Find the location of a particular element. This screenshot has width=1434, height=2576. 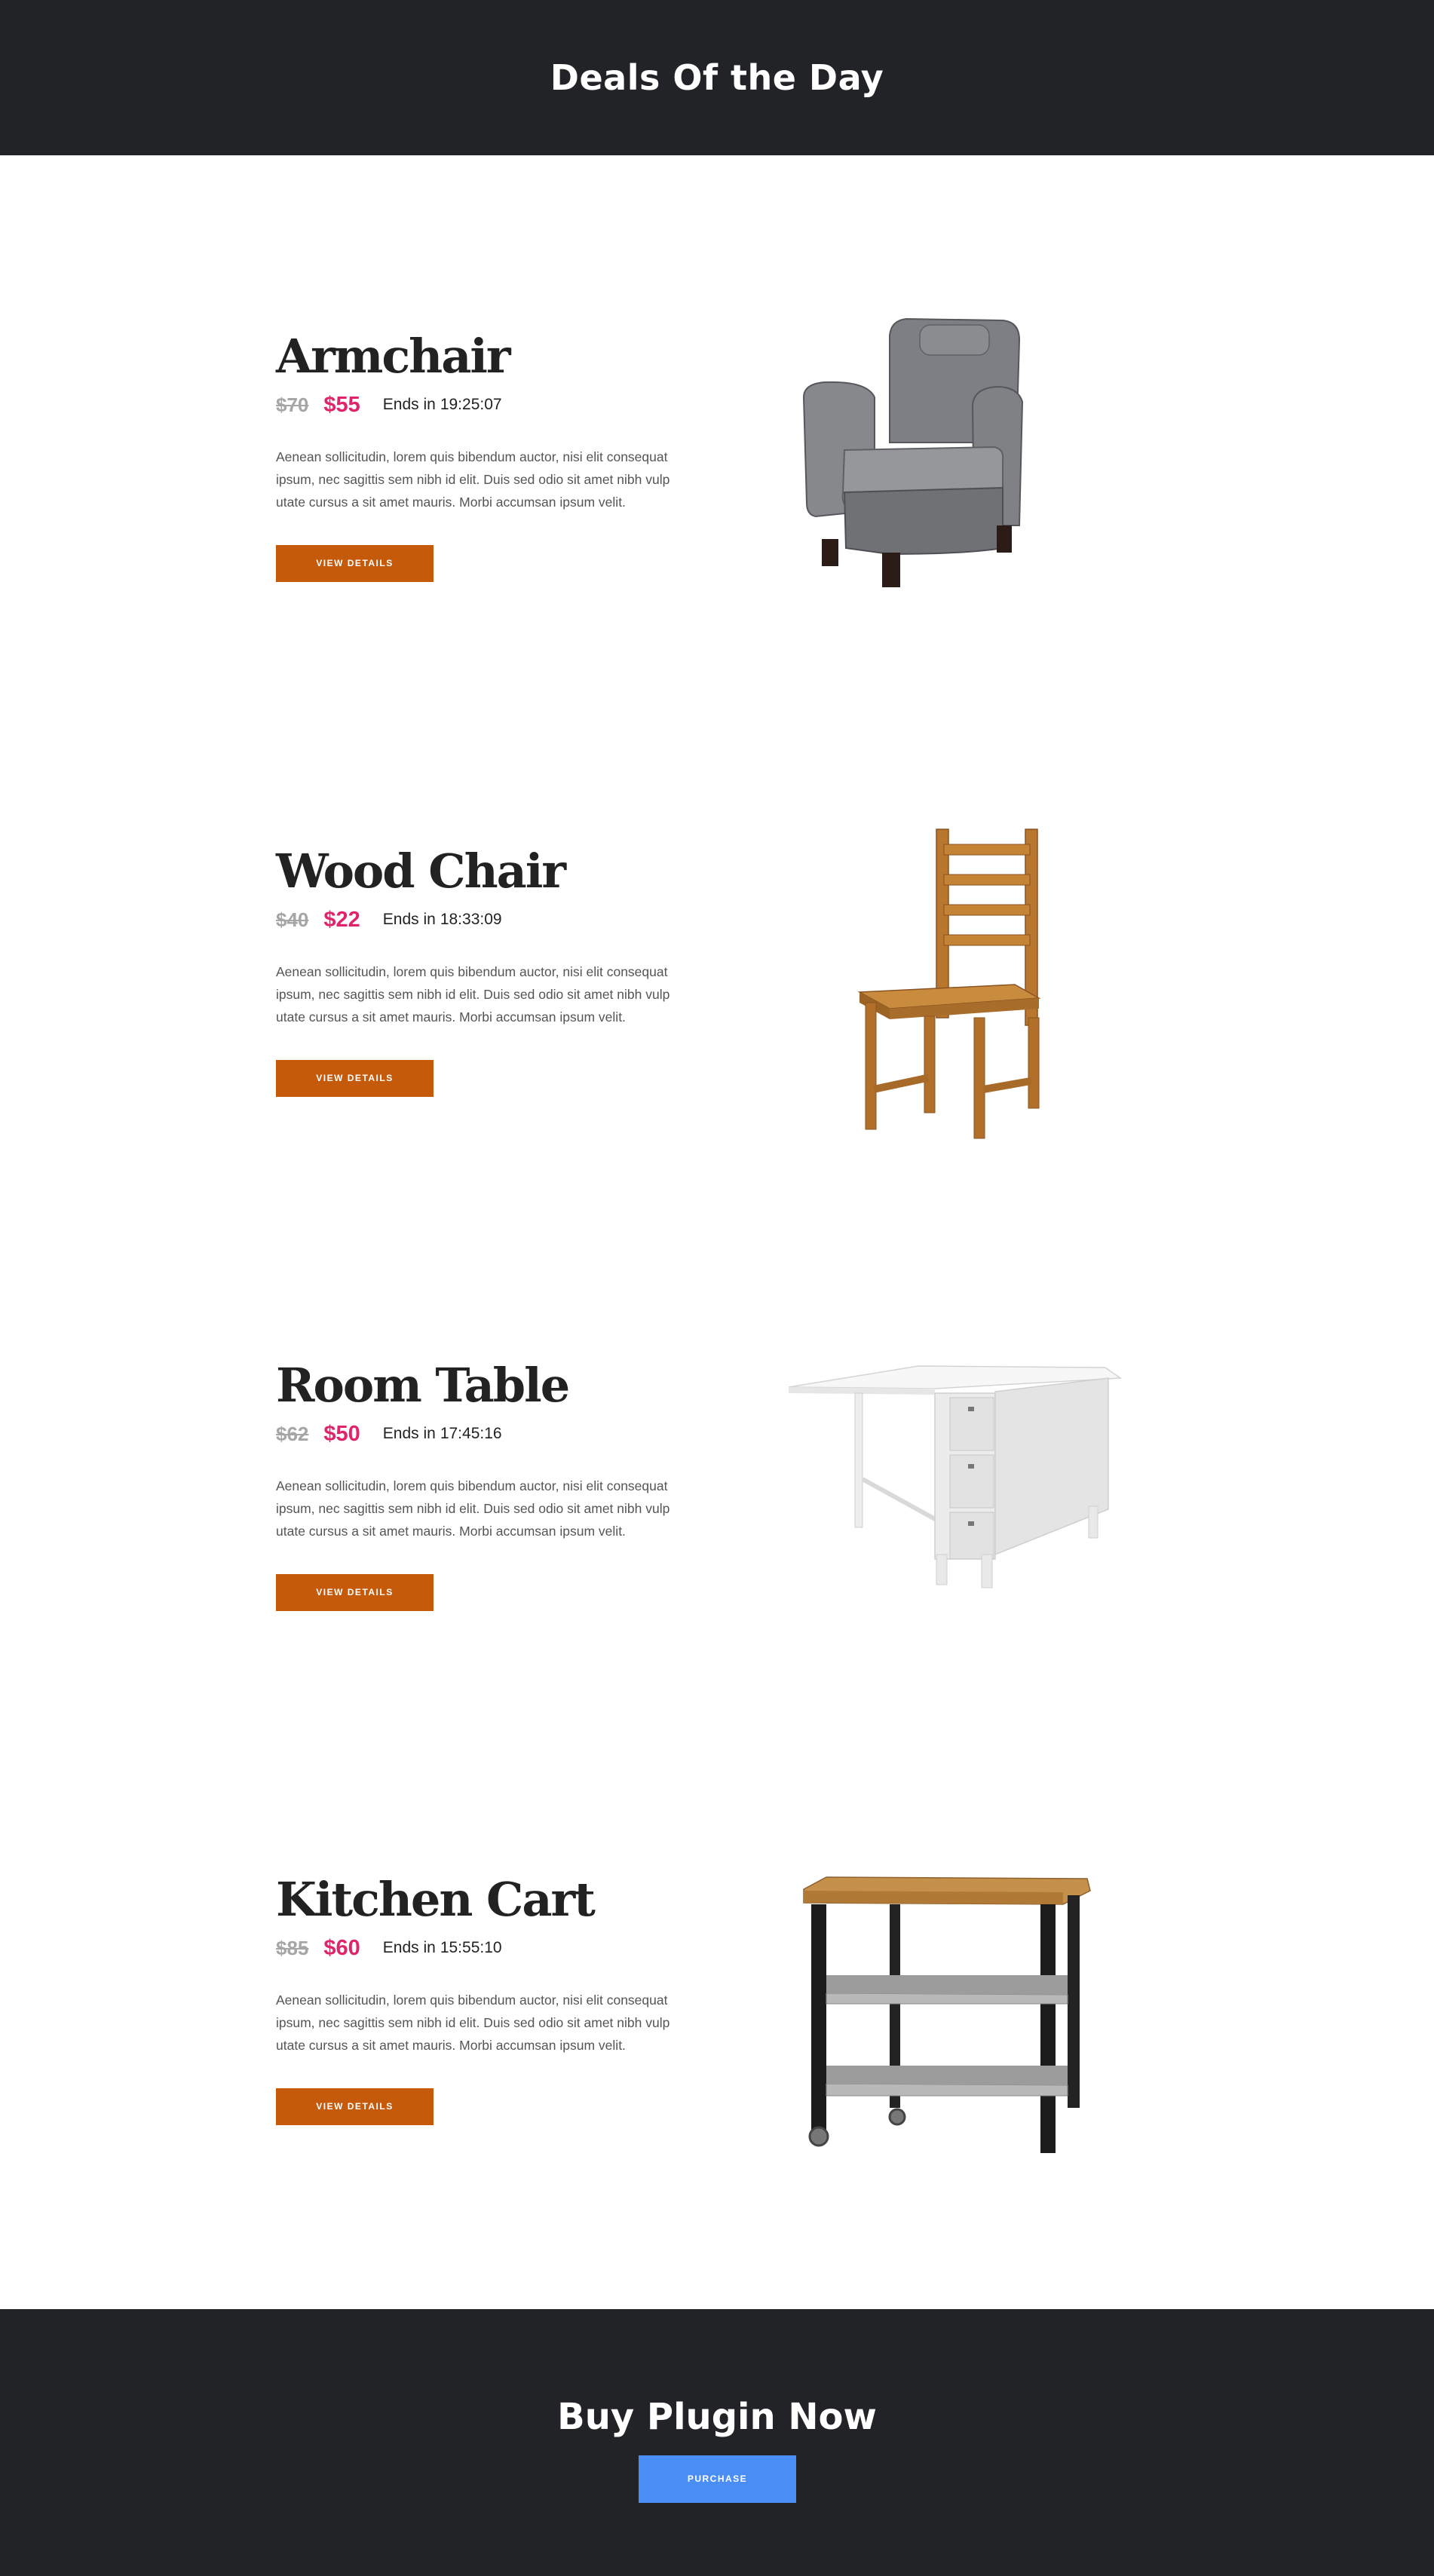

new-price: $22 is located at coordinates (341, 919).